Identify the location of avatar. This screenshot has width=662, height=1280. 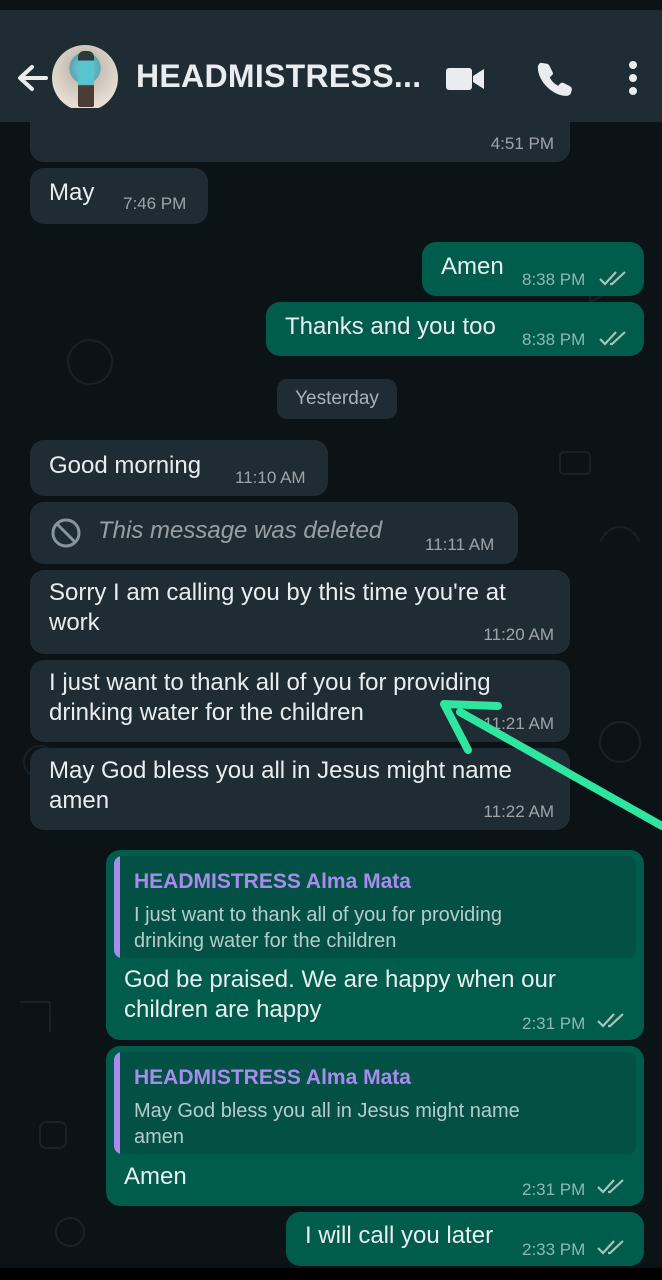
(85, 78).